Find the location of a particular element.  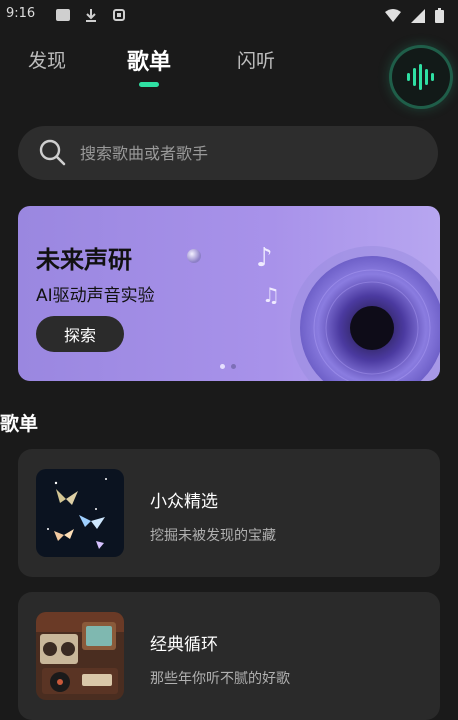

search-icon is located at coordinates (52, 152).